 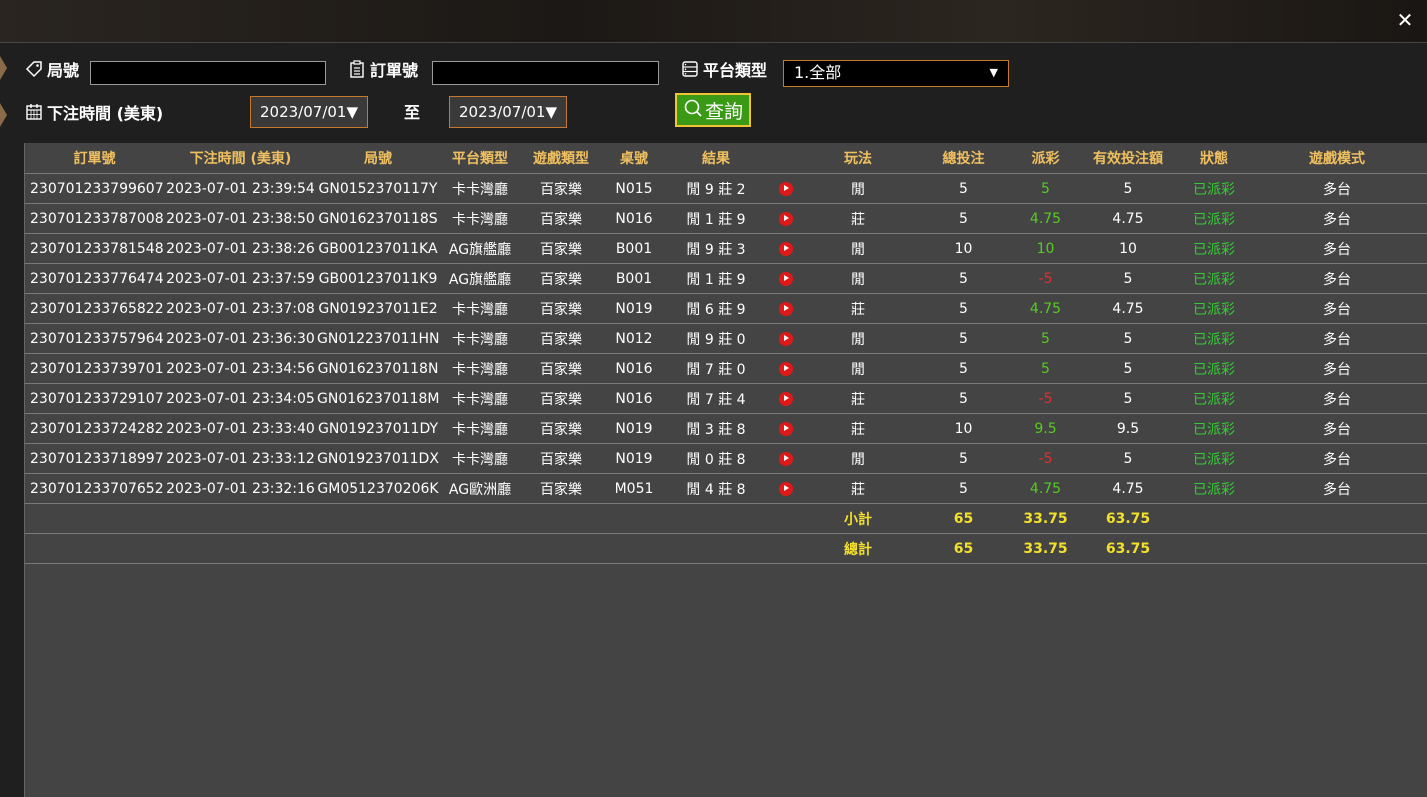 What do you see at coordinates (634, 158) in the screenshot?
I see `column-header: 桌號` at bounding box center [634, 158].